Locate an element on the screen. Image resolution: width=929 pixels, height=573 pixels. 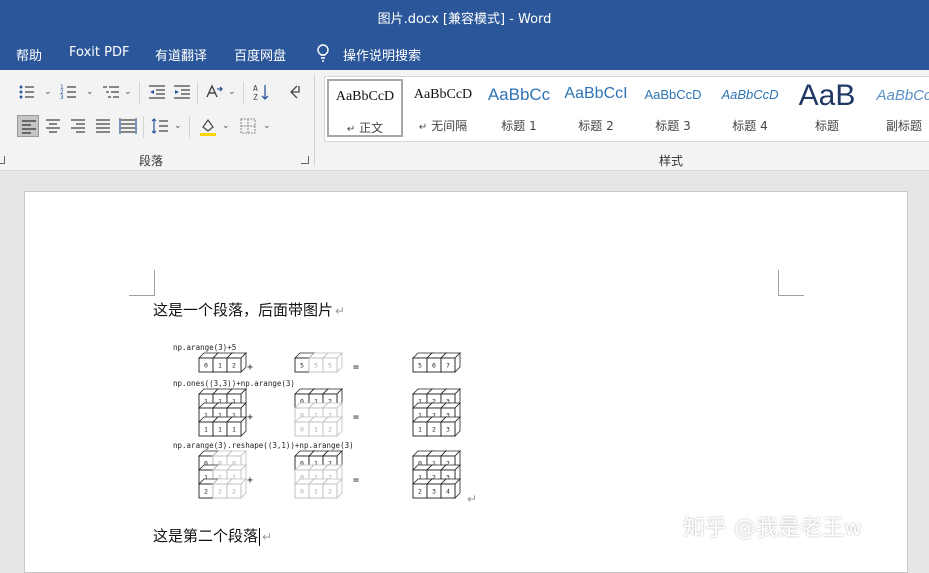
justify-button is located at coordinates (103, 126).